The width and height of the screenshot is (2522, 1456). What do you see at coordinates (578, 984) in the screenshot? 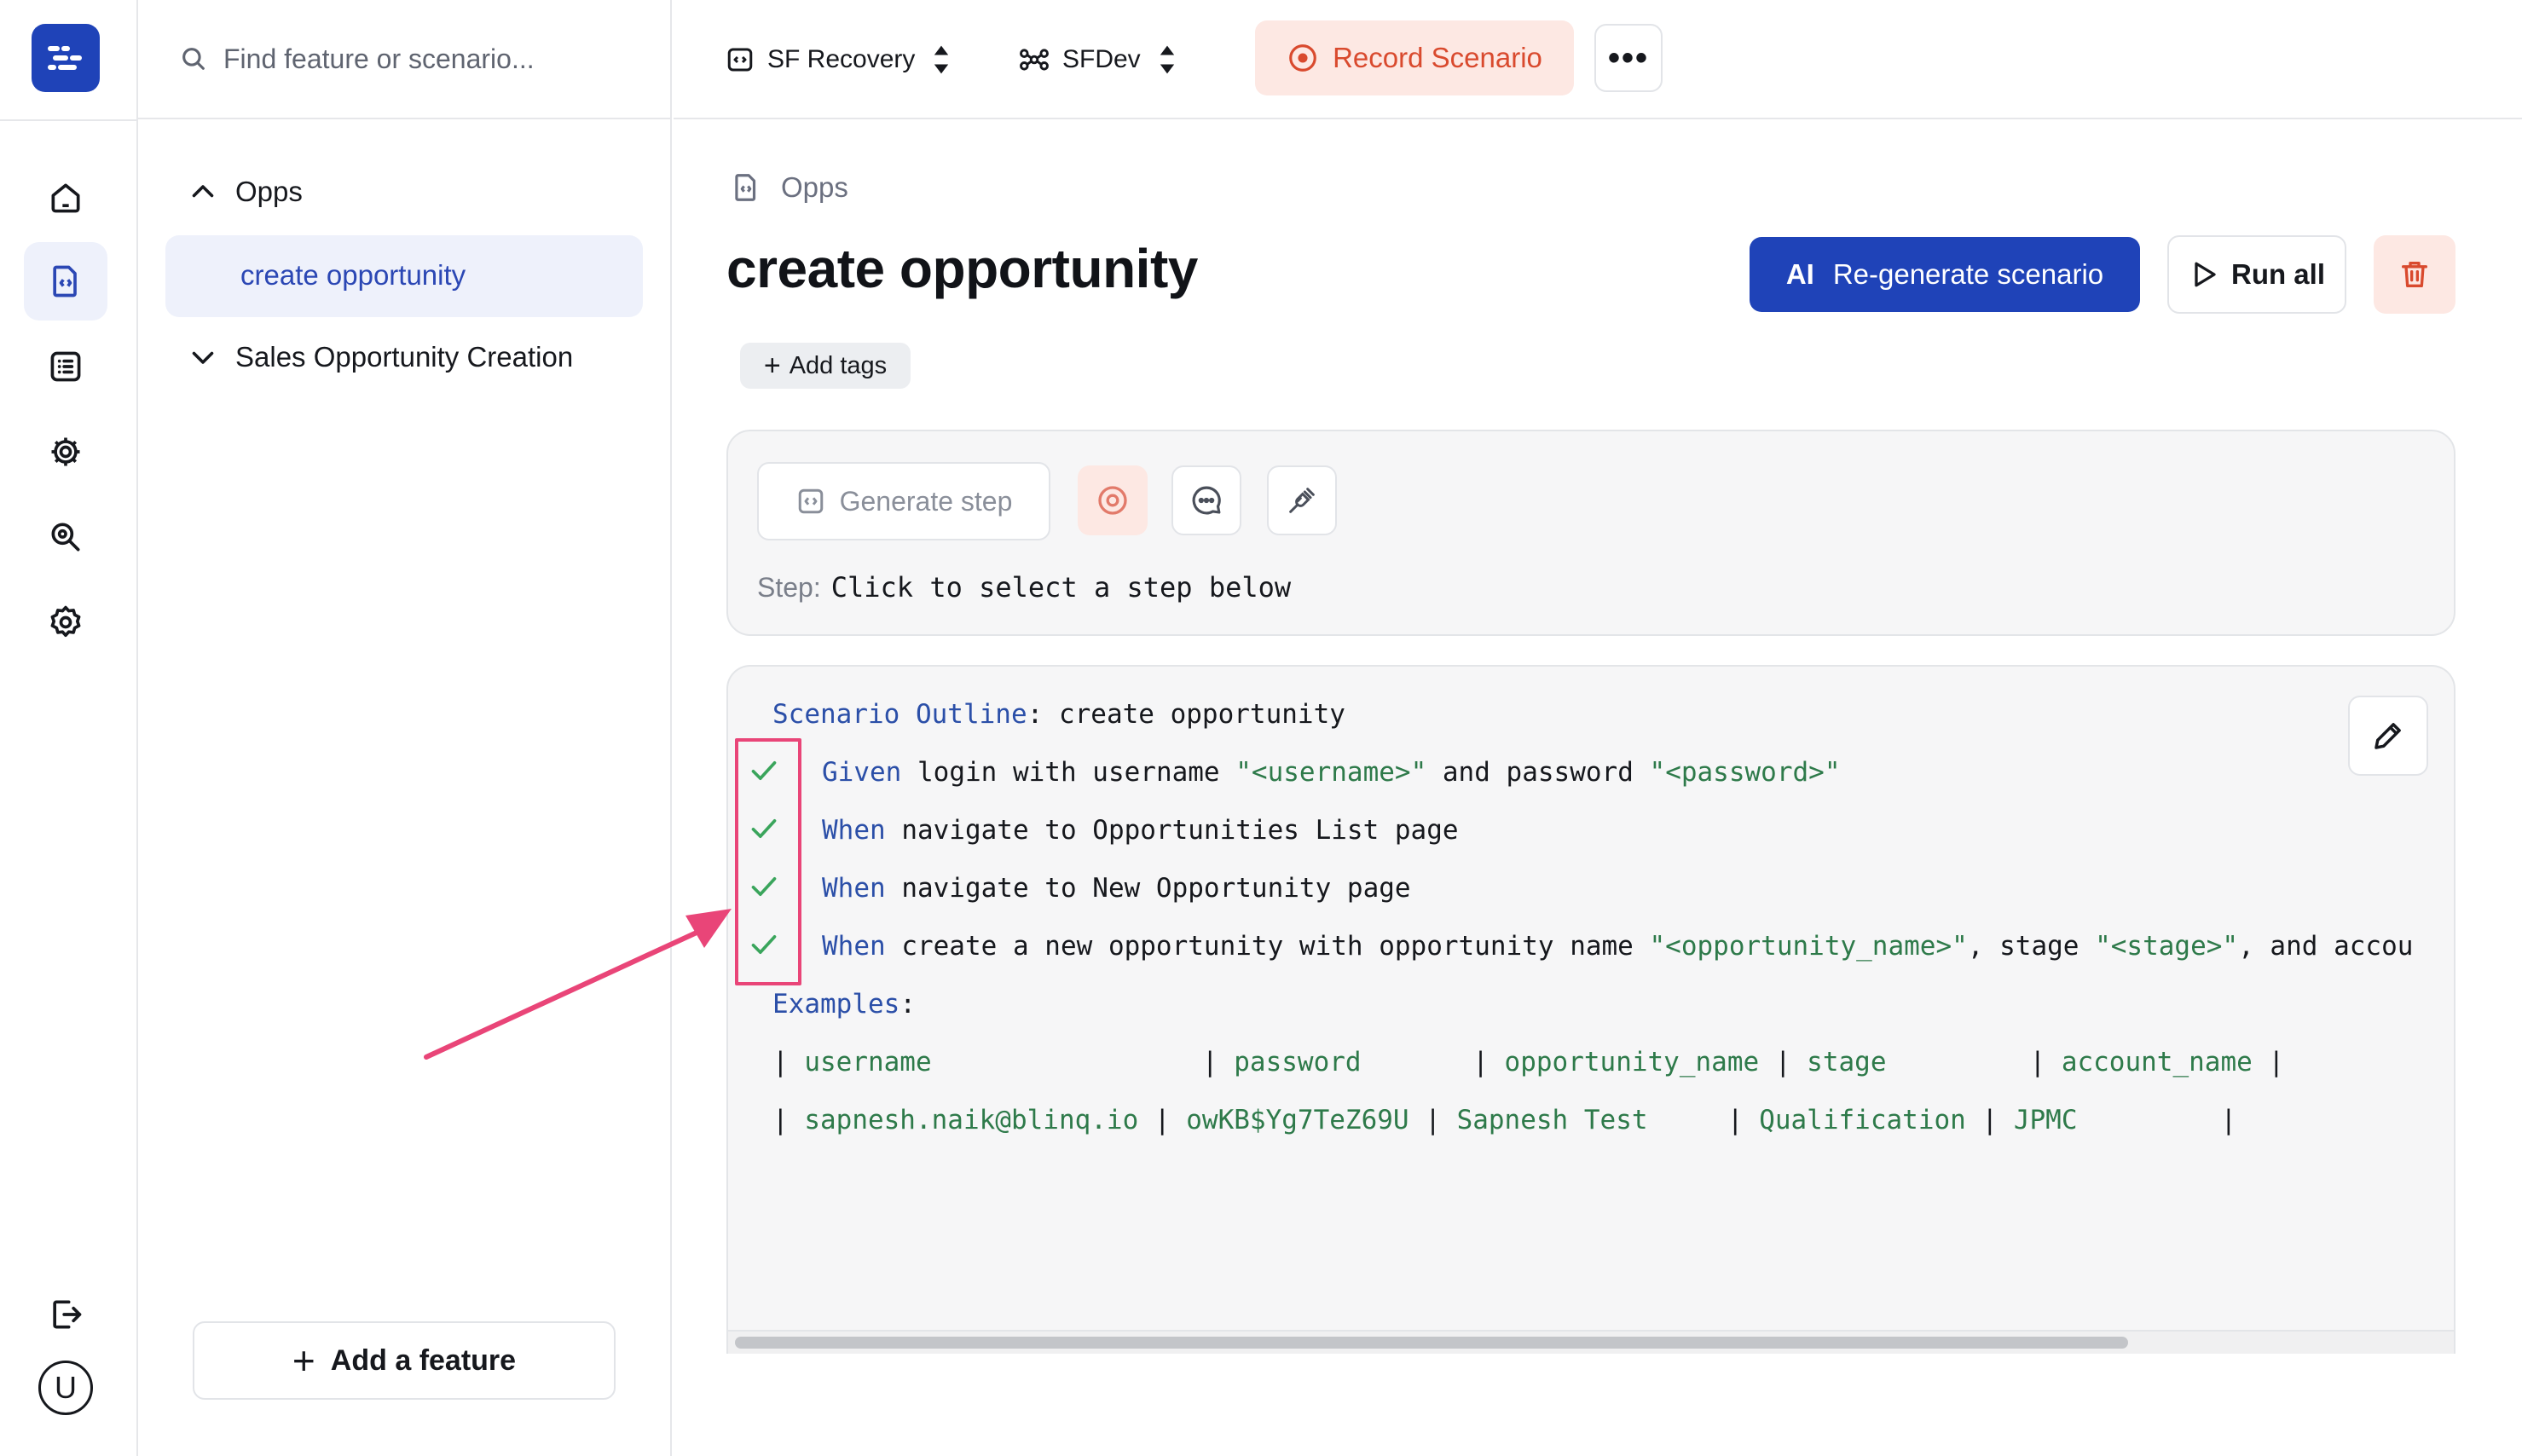
I see `annotation-arrow` at bounding box center [578, 984].